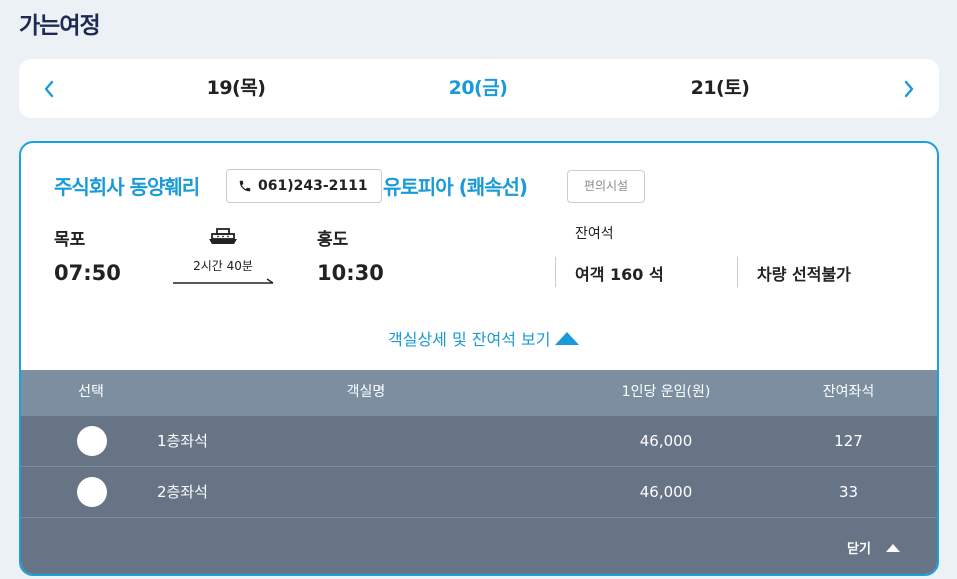  I want to click on arrival-time: 10:30, so click(350, 273).